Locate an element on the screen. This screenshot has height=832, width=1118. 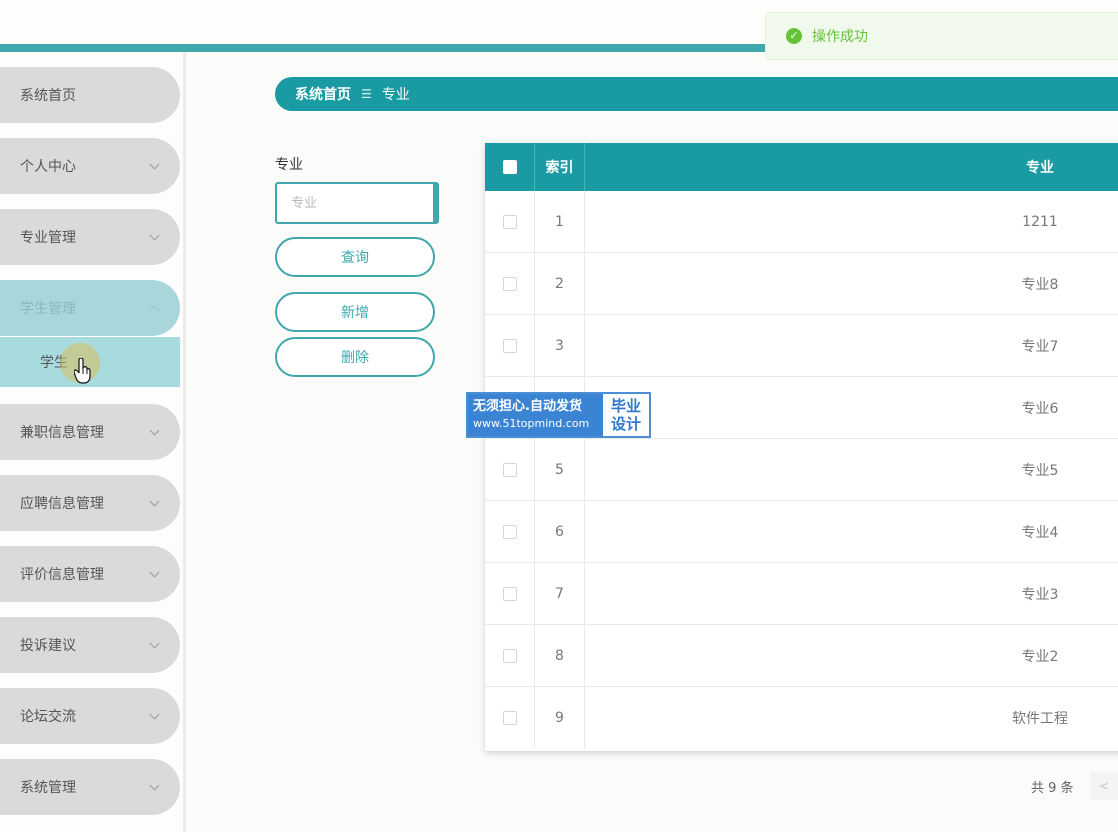
watermark-right: 毕业 设计 is located at coordinates (626, 415).